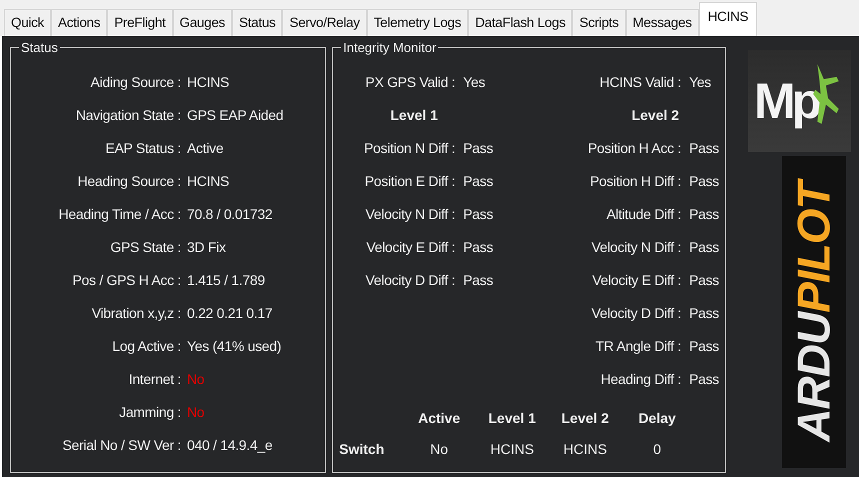 The image size is (859, 477). What do you see at coordinates (417, 22) in the screenshot?
I see `tab: Telemetry Logs` at bounding box center [417, 22].